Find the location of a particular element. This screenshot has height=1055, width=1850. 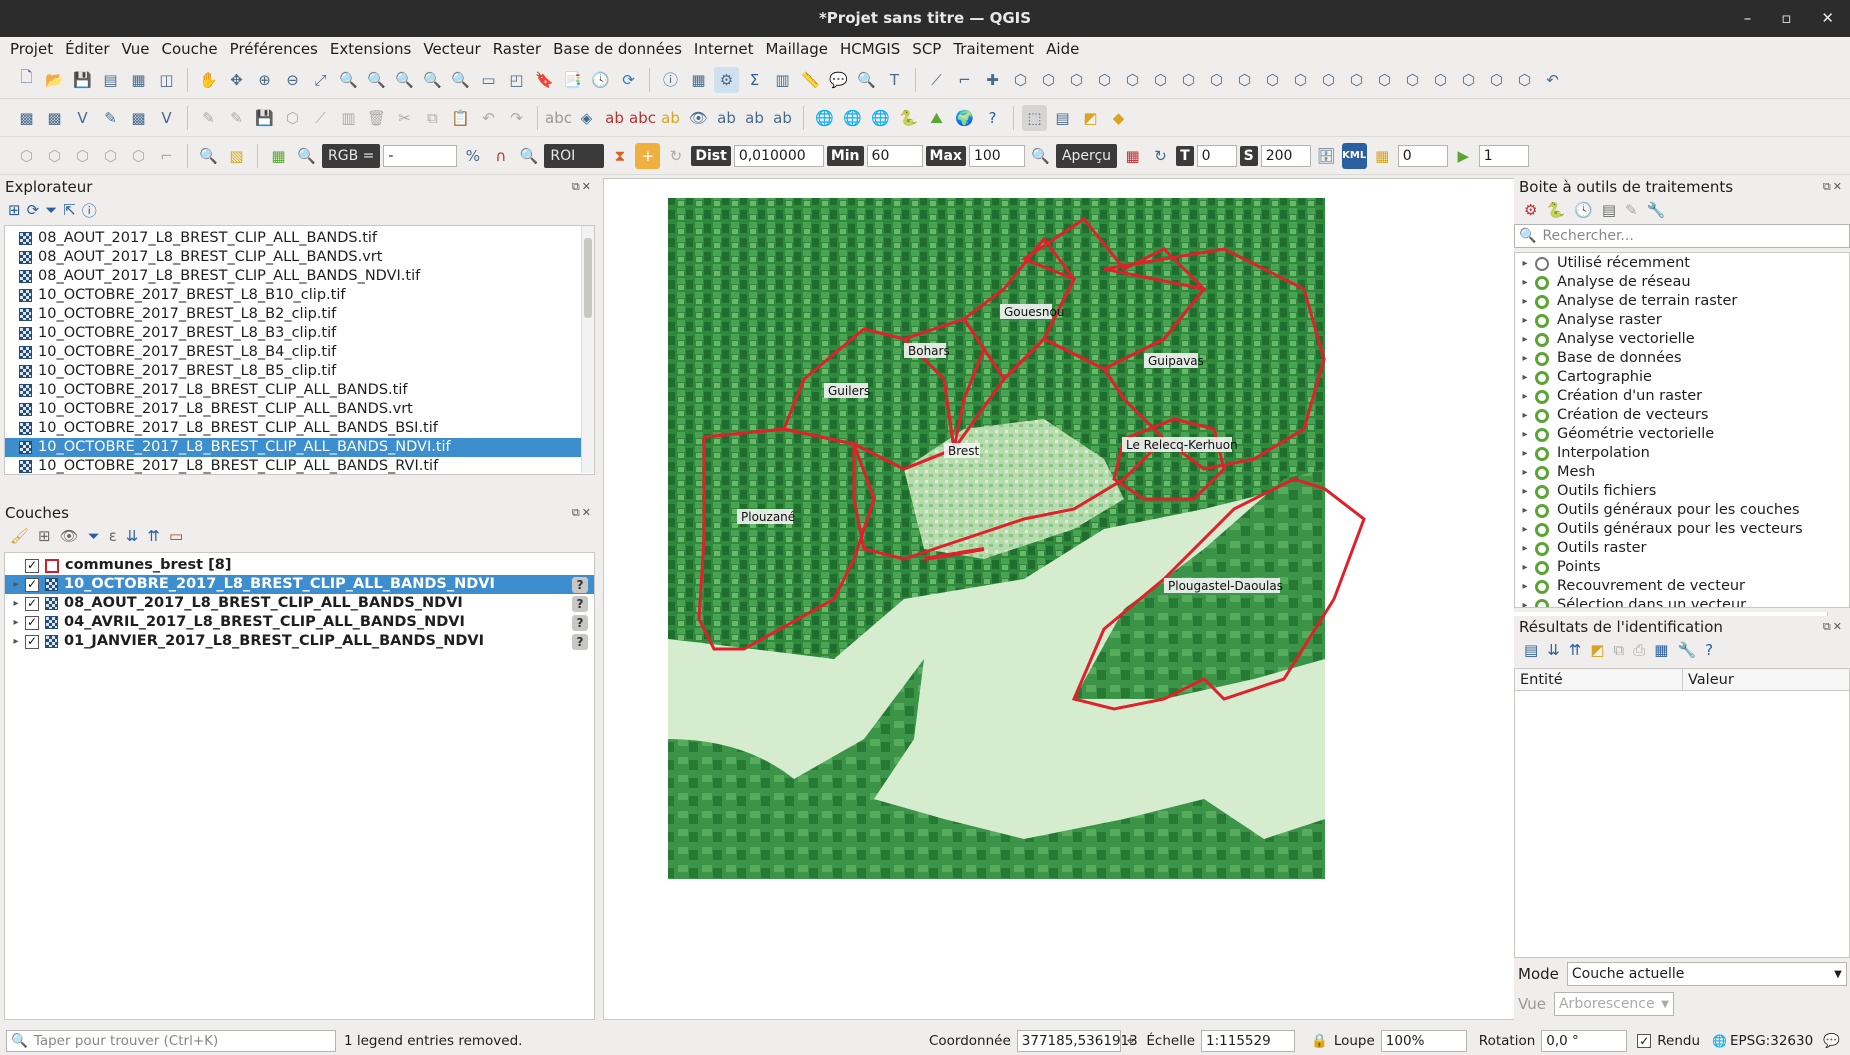

digitize-tool-14-icon: ⬡ is located at coordinates (1300, 80).